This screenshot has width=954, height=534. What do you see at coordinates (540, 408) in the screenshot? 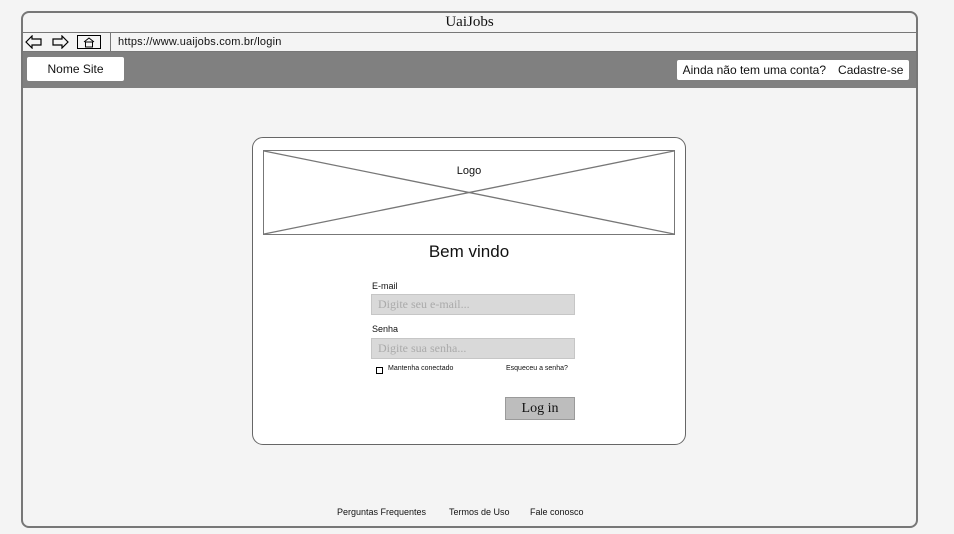
I see `login-button: Log in` at bounding box center [540, 408].